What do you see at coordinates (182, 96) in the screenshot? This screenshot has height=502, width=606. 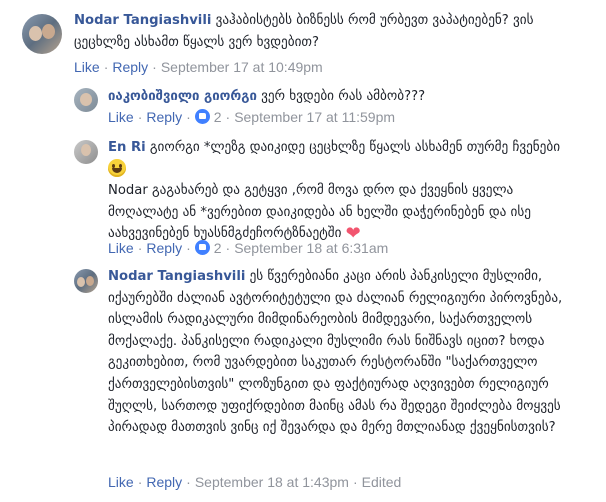 I see `comment-author: იაკობიშვილი გიორგი` at bounding box center [182, 96].